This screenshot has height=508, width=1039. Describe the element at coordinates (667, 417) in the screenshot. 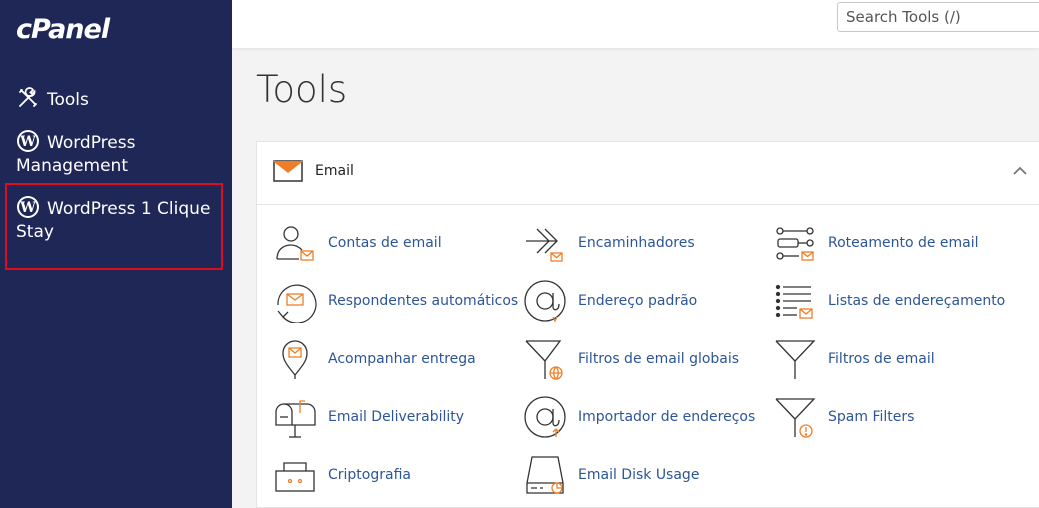

I see `tool-label: Importador de endereços` at that location.